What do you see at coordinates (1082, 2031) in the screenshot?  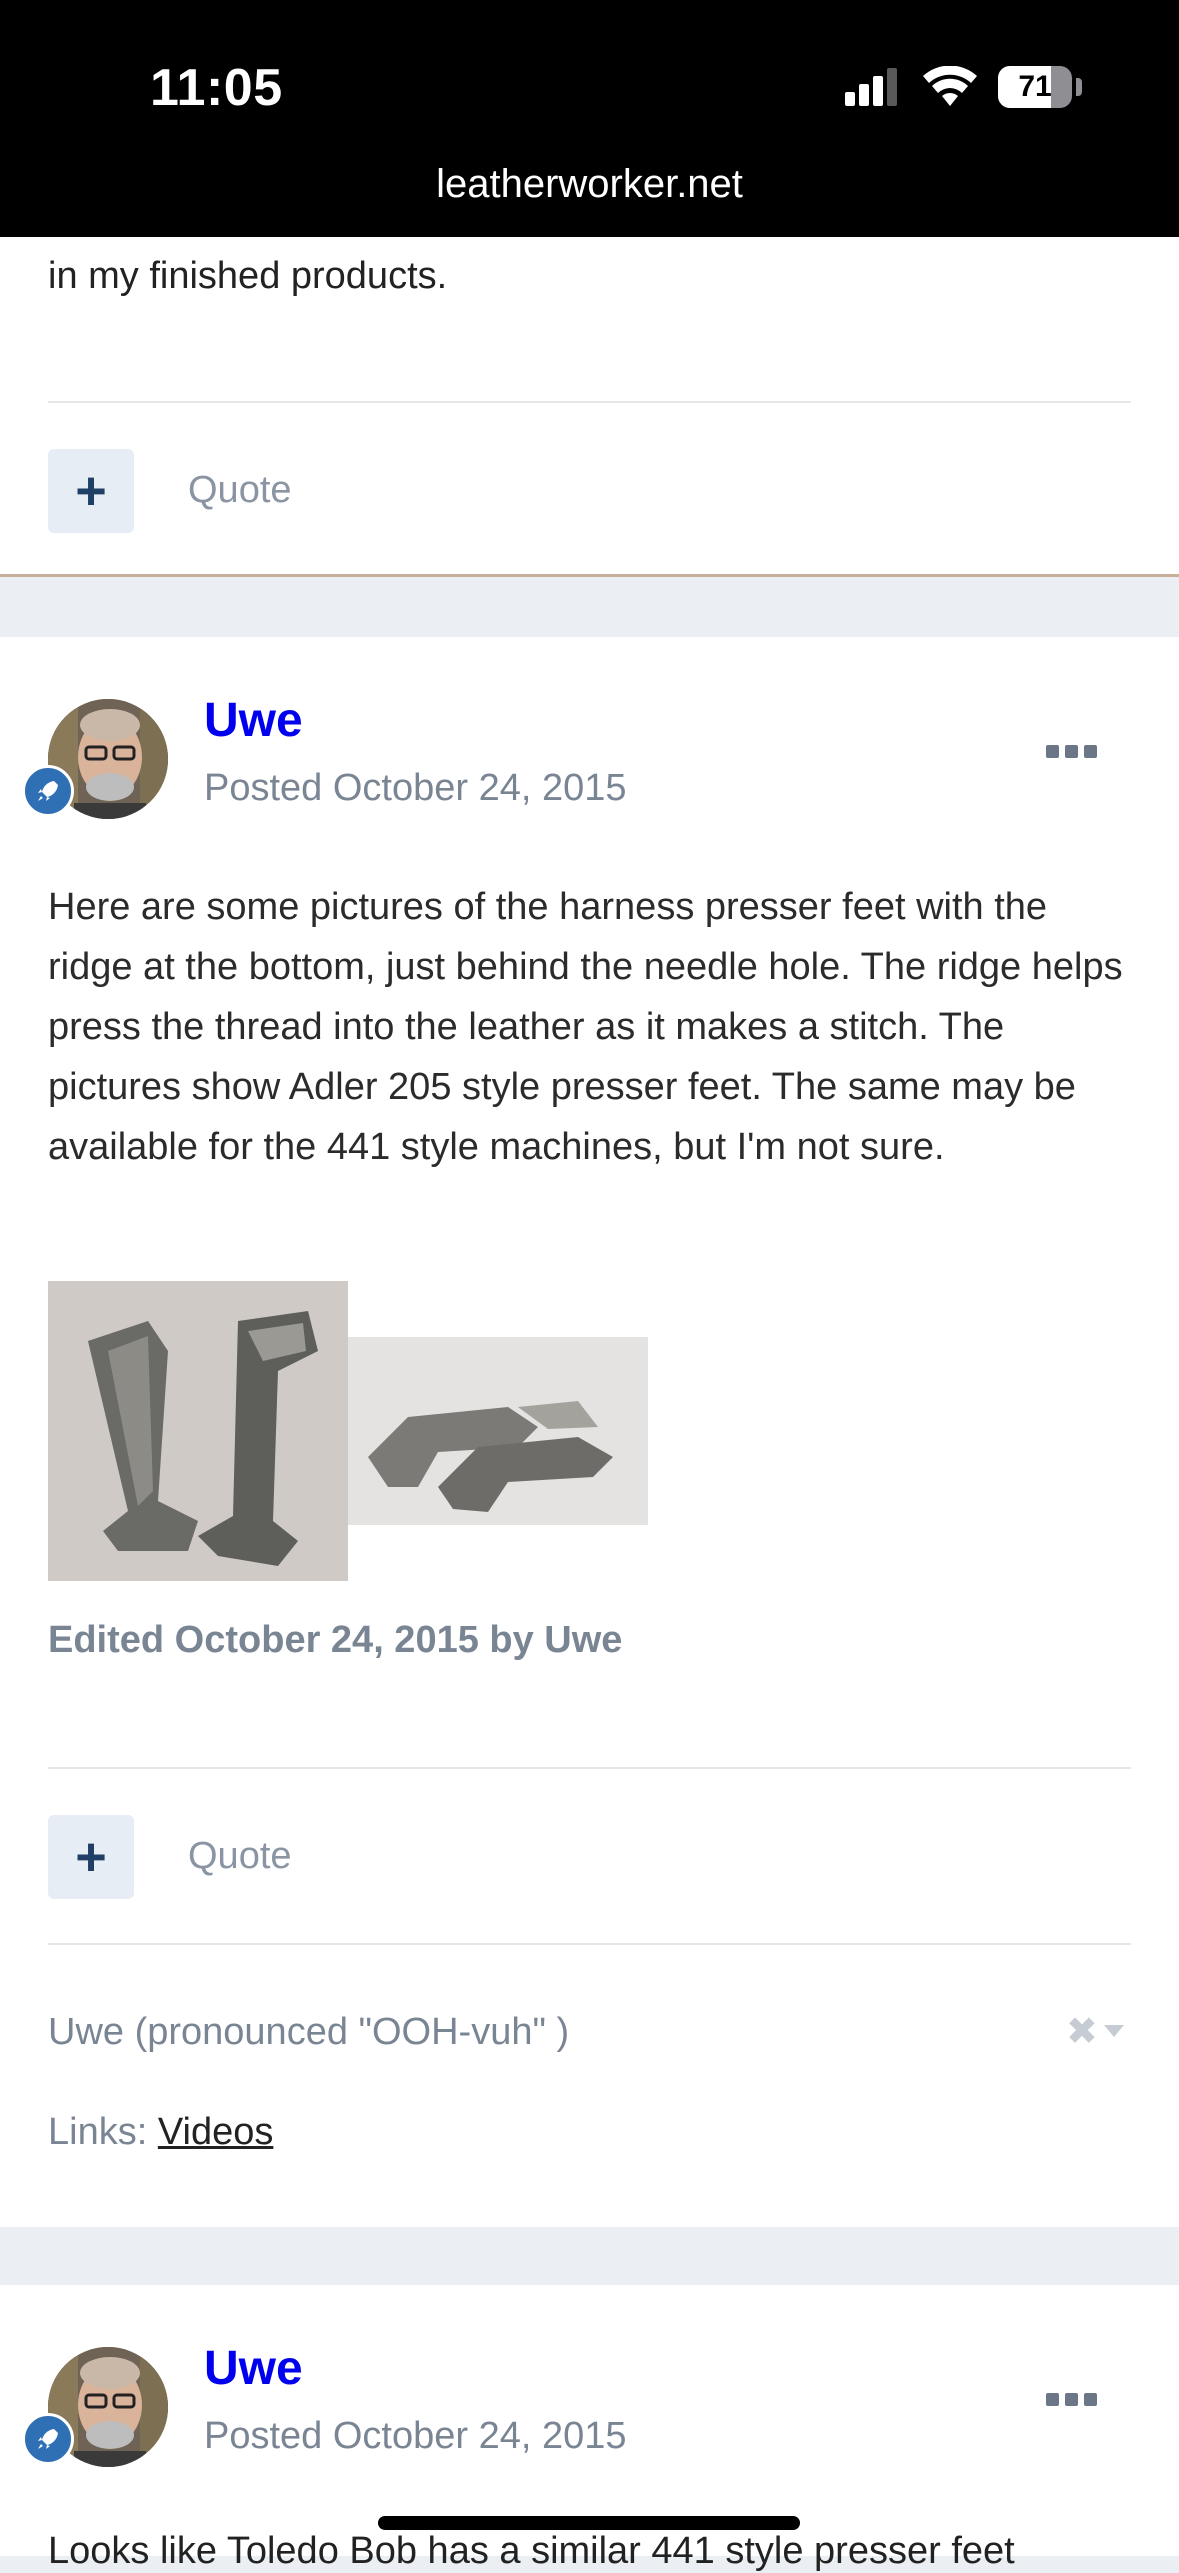 I see `close-icon: ✖` at bounding box center [1082, 2031].